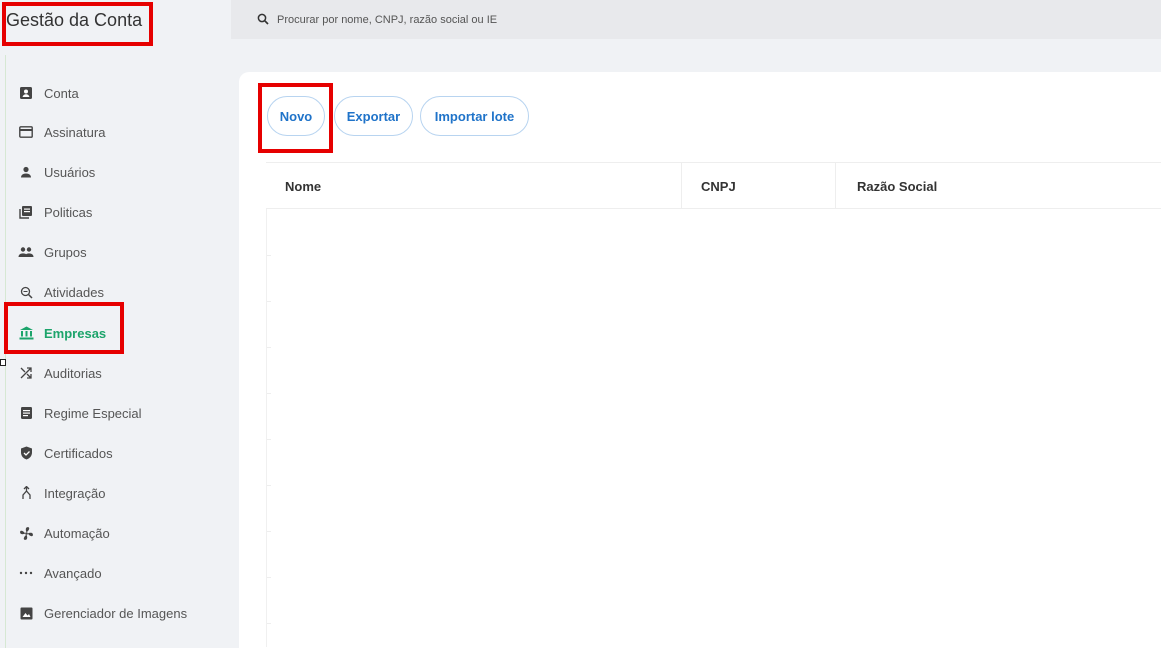 Image resolution: width=1161 pixels, height=648 pixels. What do you see at coordinates (26, 493) in the screenshot?
I see `merge-icon` at bounding box center [26, 493].